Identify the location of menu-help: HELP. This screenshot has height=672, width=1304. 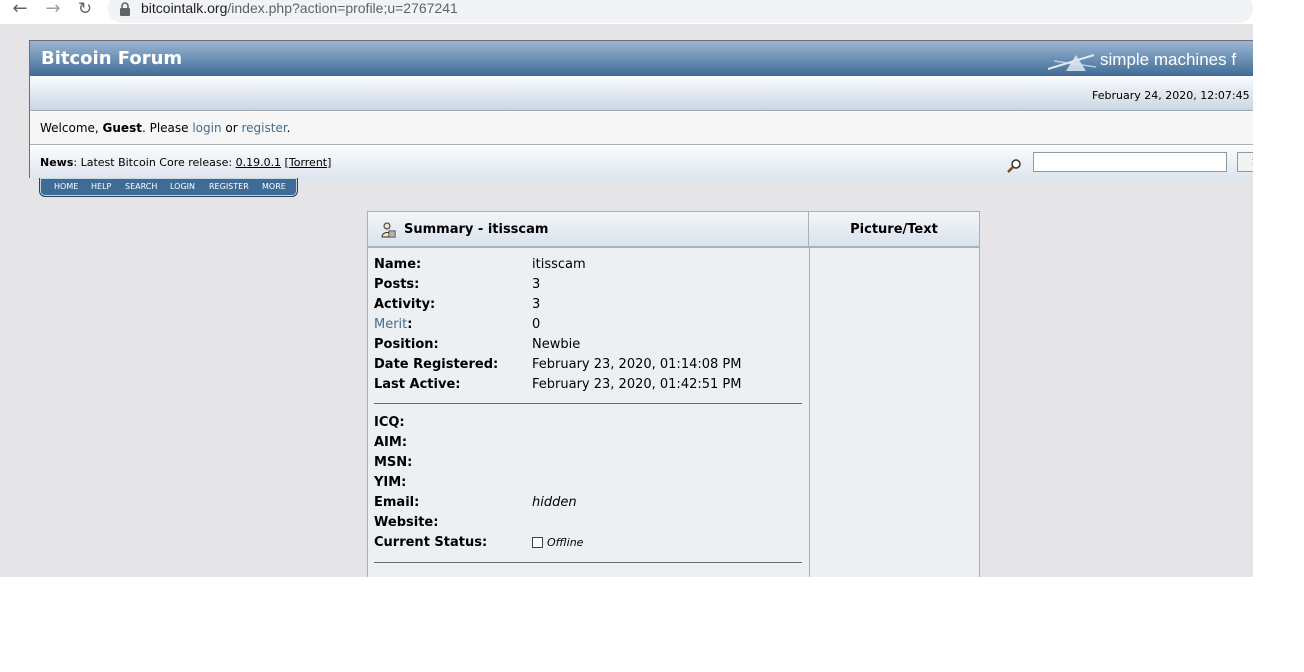
(101, 186).